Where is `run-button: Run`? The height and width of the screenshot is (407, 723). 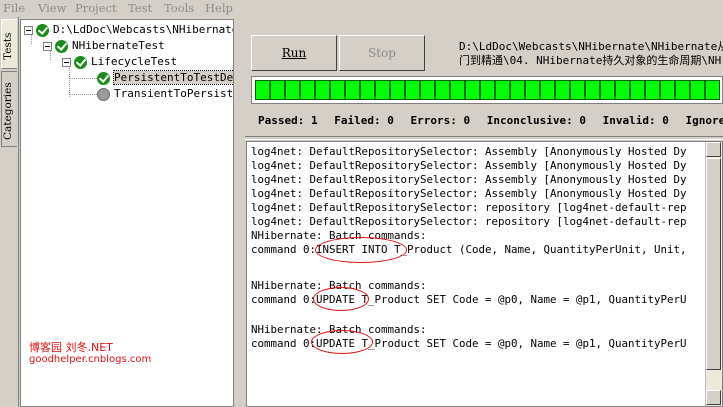 run-button: Run is located at coordinates (294, 53).